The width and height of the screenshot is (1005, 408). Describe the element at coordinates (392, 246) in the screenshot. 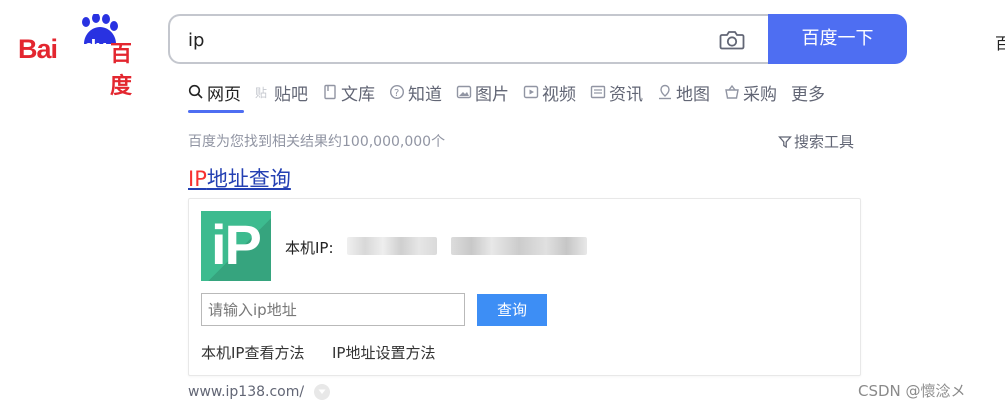

I see `blurred-ip-value` at that location.